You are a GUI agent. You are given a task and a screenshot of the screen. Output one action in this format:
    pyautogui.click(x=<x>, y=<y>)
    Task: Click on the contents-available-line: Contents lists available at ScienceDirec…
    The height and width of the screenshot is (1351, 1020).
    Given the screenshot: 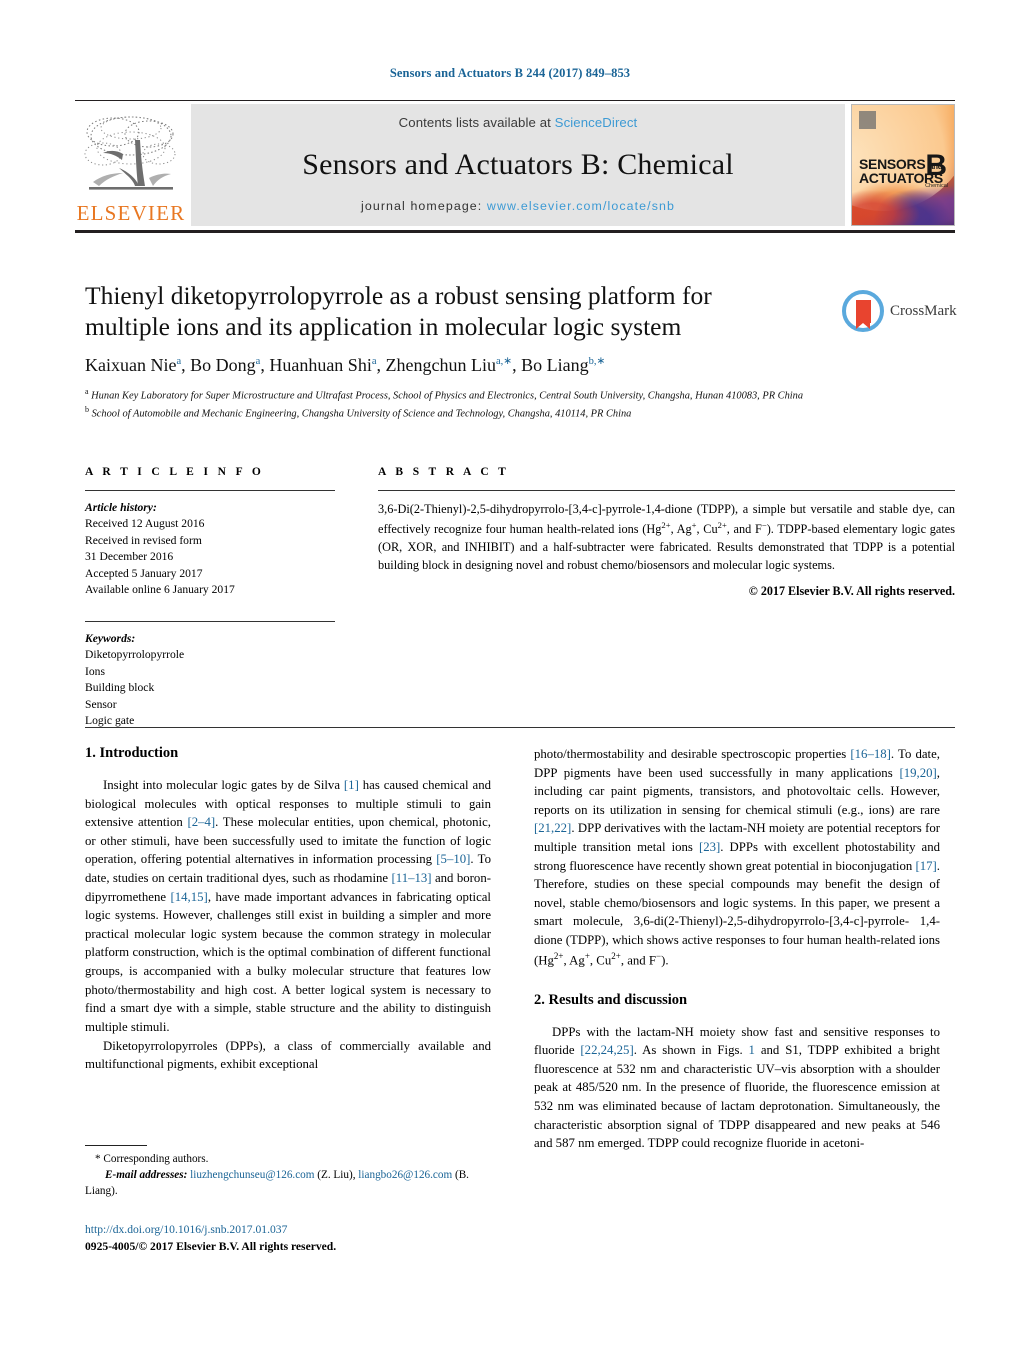 What is the action you would take?
    pyautogui.click(x=518, y=122)
    